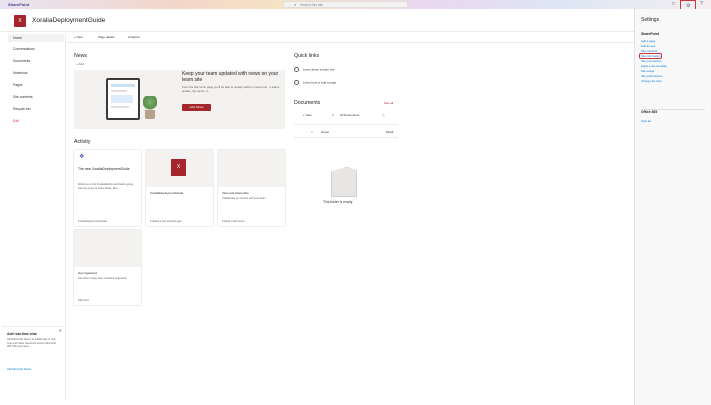 The width and height of the screenshot is (711, 405). I want to click on nav-item-documents: Documents, so click(36, 61).